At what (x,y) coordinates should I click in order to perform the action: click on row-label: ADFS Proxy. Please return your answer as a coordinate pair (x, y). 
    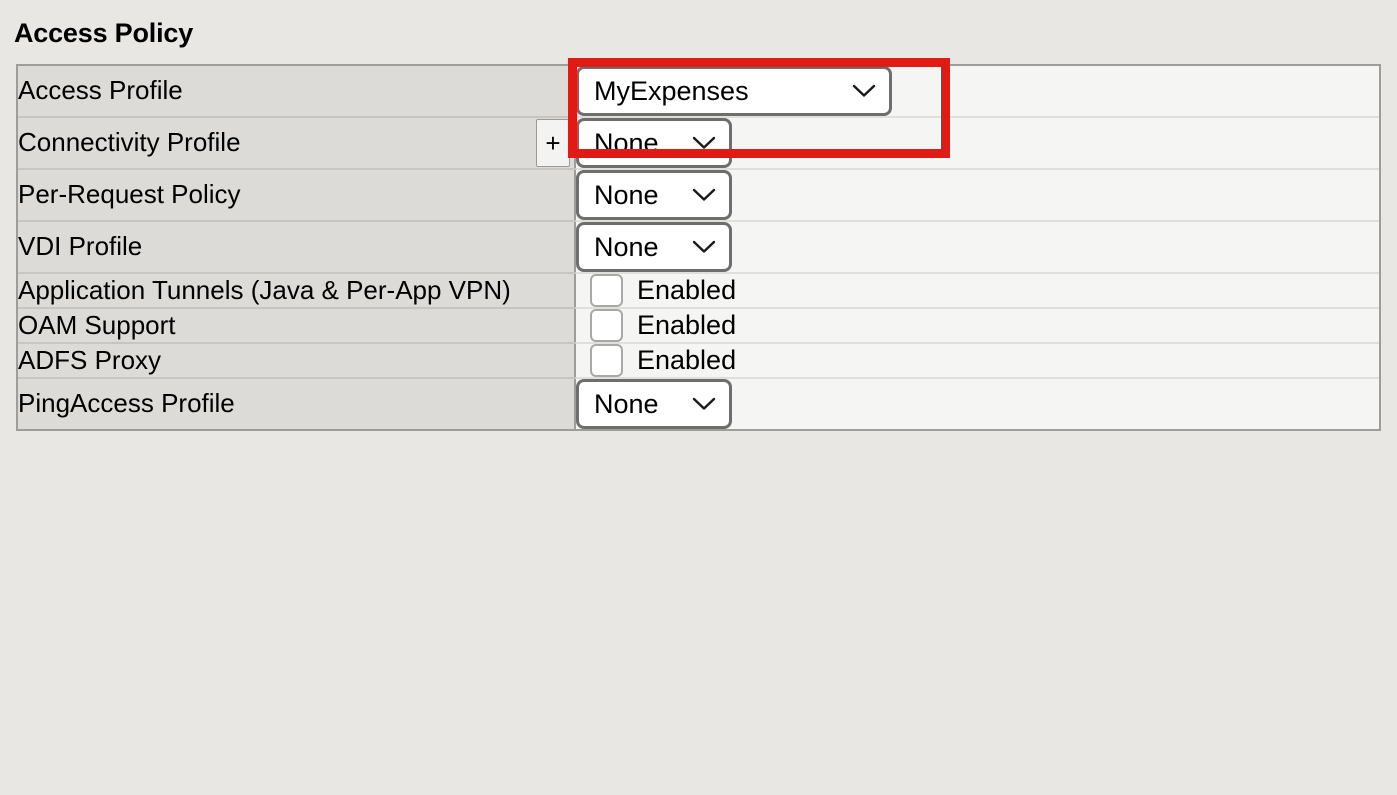
    Looking at the image, I should click on (90, 359).